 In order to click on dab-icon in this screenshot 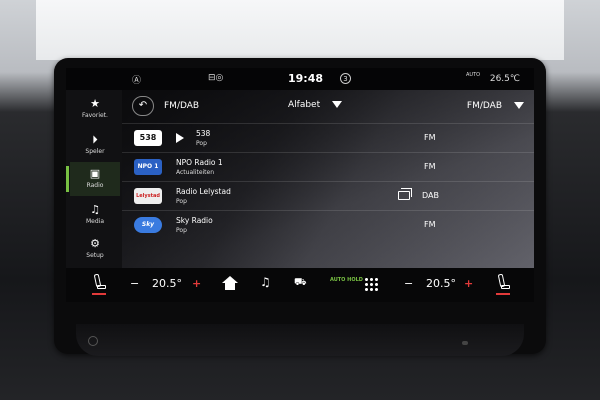, I will do `click(405, 194)`.